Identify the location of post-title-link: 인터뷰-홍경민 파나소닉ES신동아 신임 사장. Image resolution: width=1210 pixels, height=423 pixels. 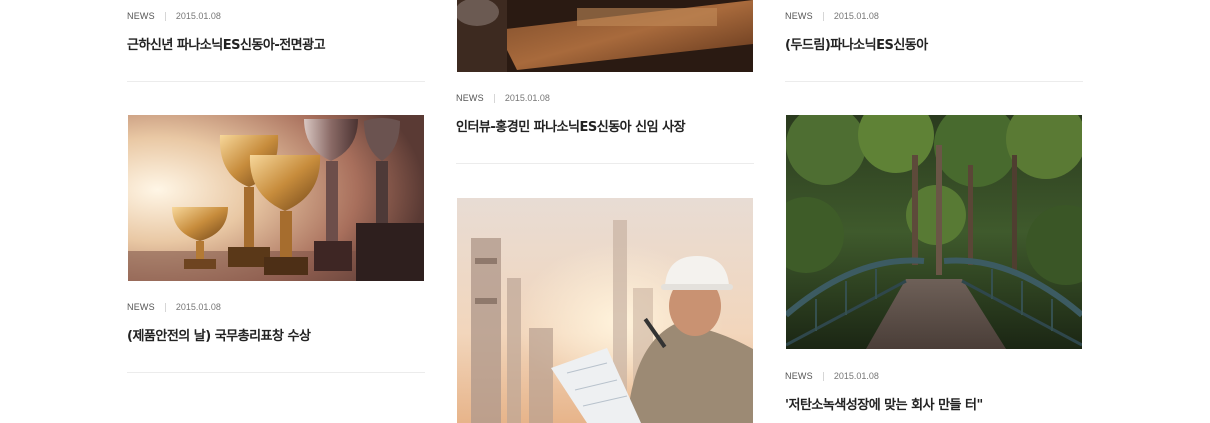
(571, 125).